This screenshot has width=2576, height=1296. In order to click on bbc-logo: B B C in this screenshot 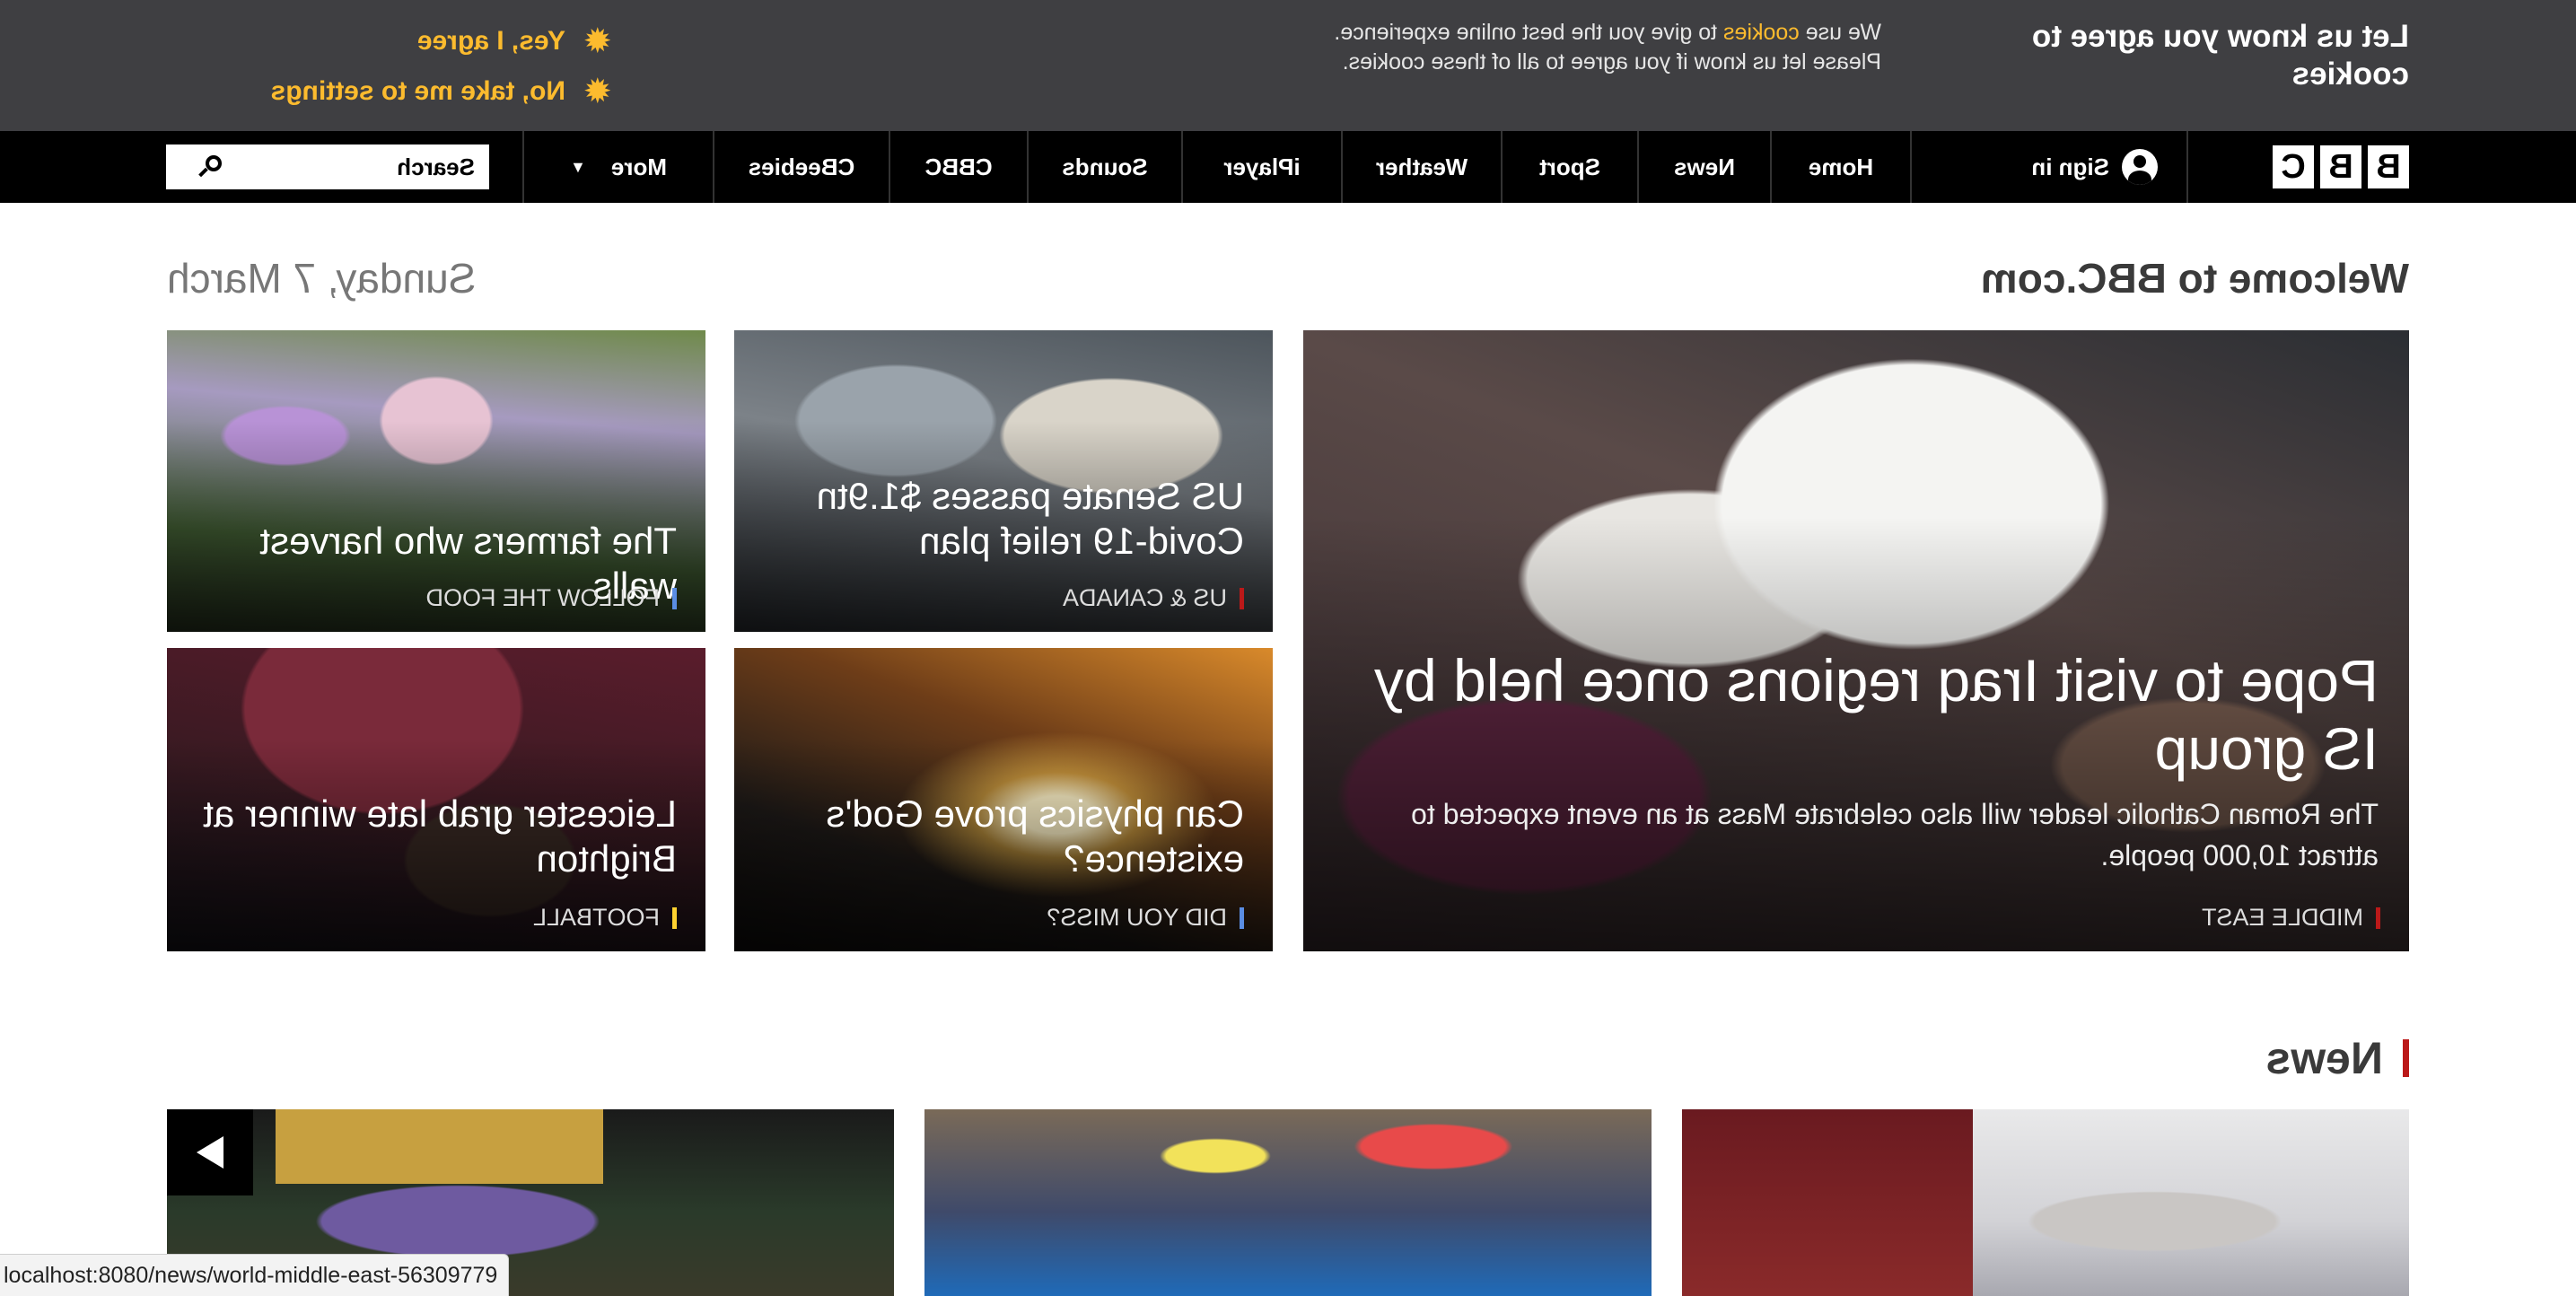, I will do `click(2341, 166)`.